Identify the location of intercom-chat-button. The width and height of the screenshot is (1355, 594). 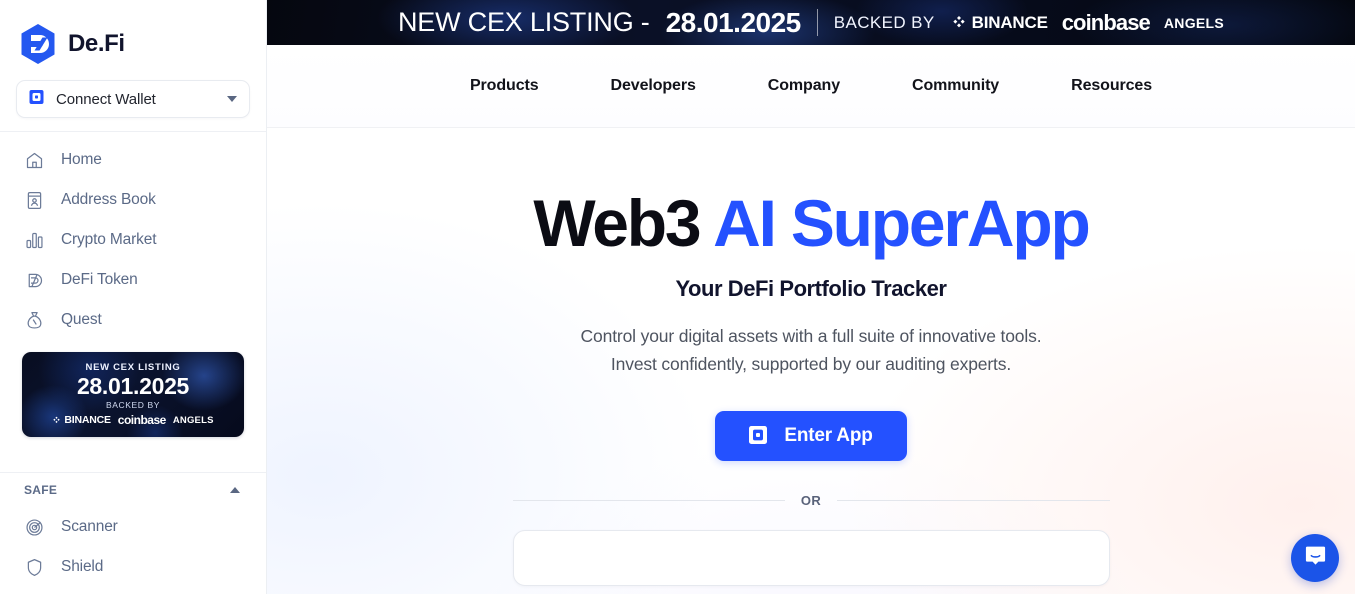
(1315, 558).